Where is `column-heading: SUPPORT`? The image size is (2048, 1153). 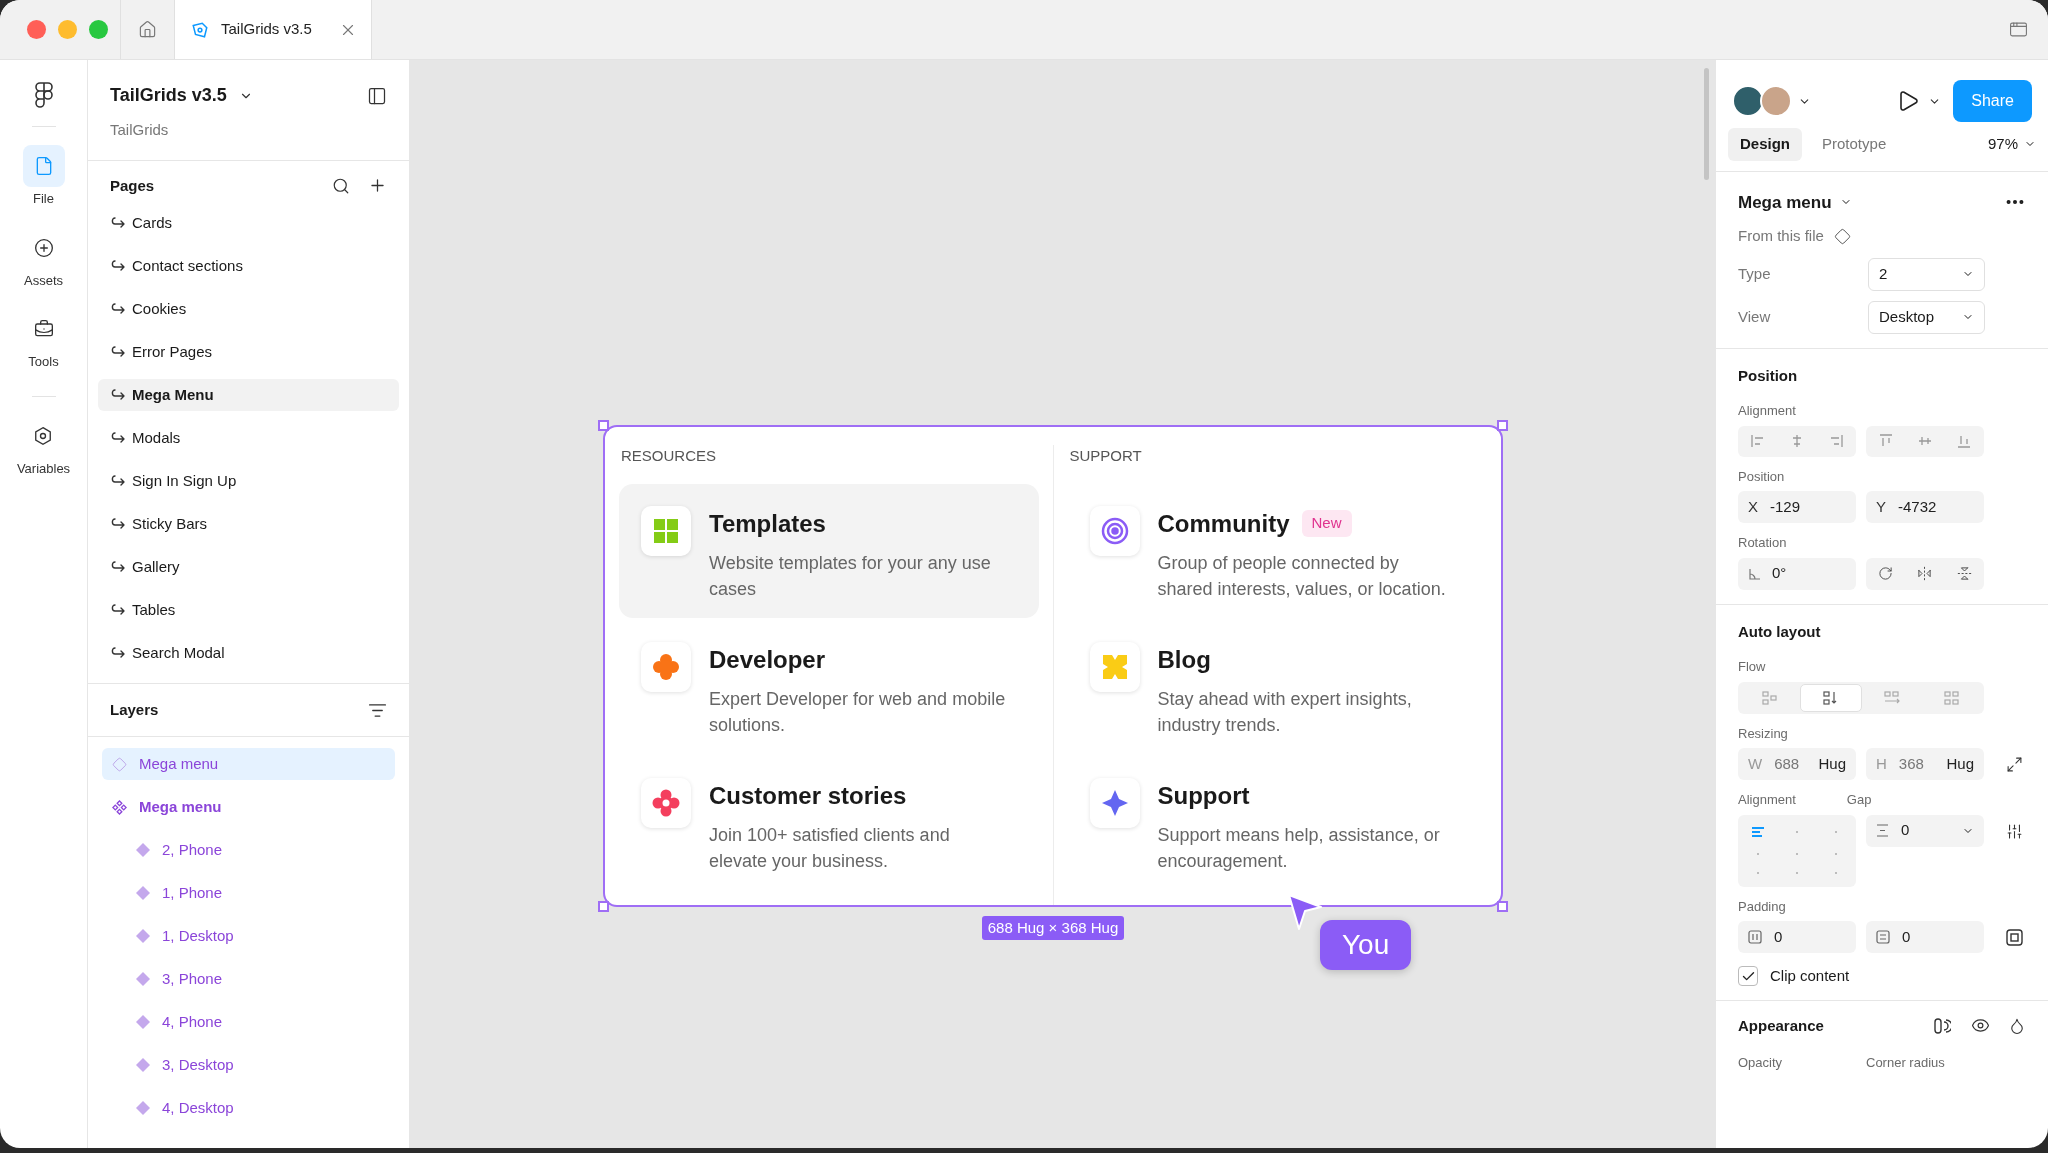
column-heading: SUPPORT is located at coordinates (1105, 456).